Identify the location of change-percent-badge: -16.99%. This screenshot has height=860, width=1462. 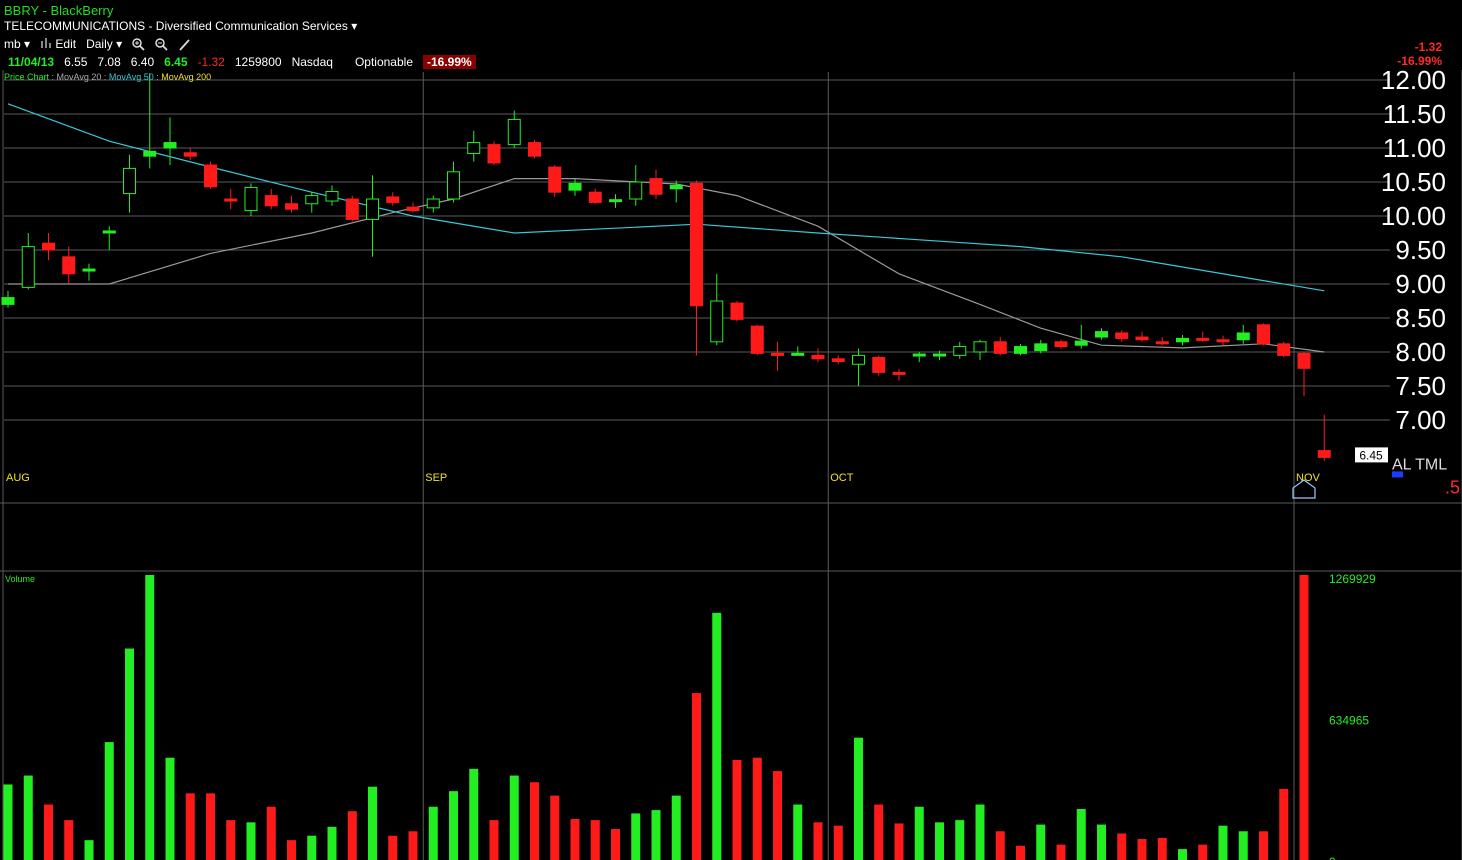
(449, 62).